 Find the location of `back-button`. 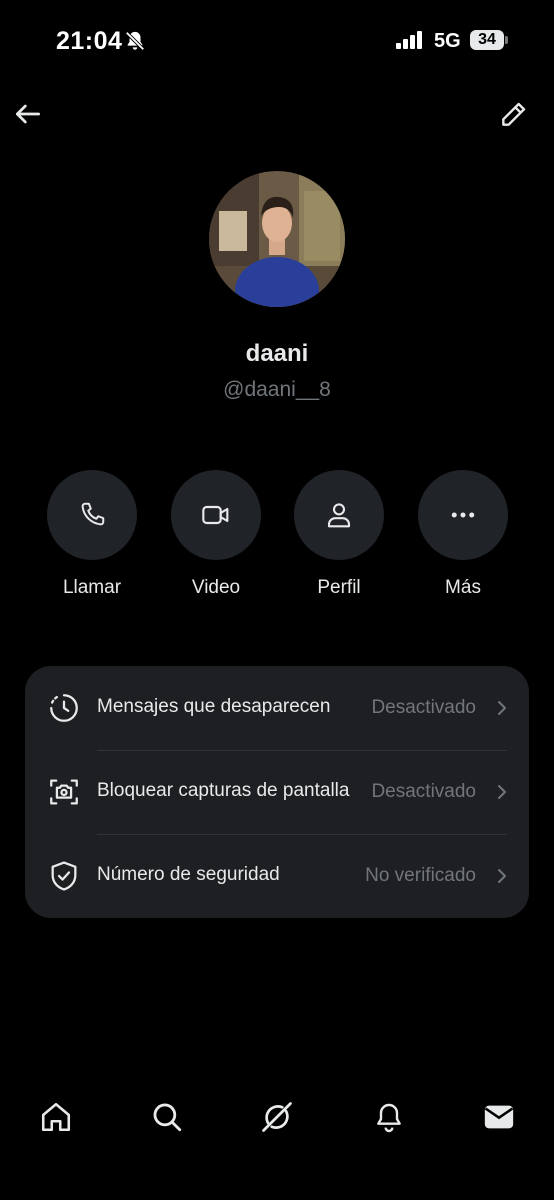

back-button is located at coordinates (28, 114).